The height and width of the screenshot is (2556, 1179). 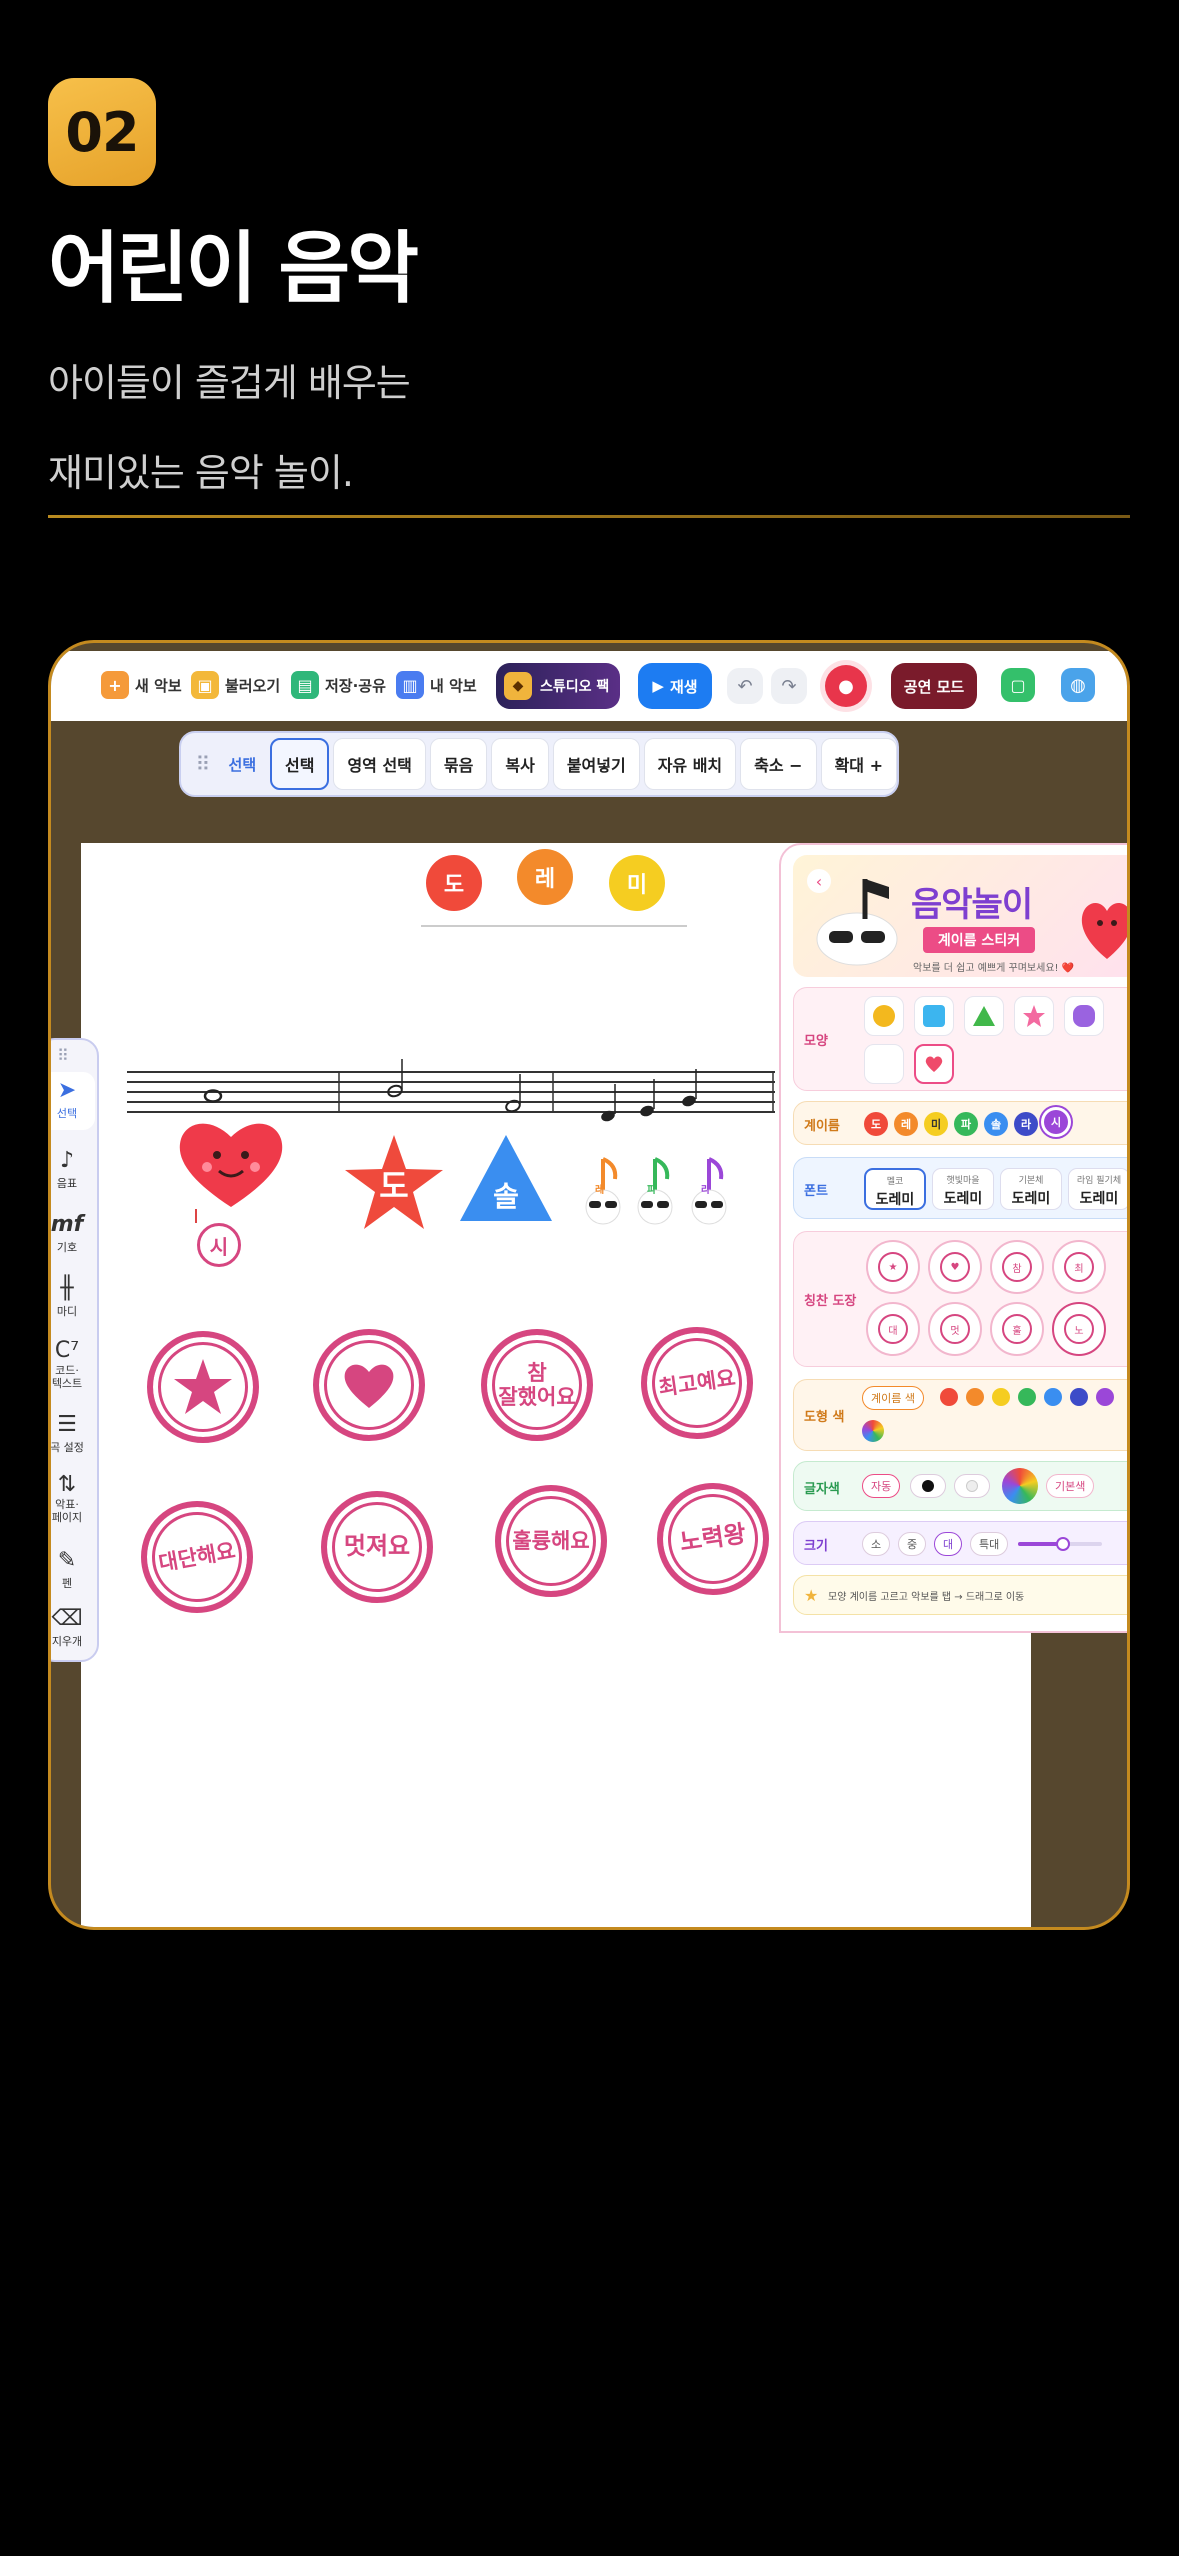 I want to click on title-note-re: 레, so click(x=545, y=877).